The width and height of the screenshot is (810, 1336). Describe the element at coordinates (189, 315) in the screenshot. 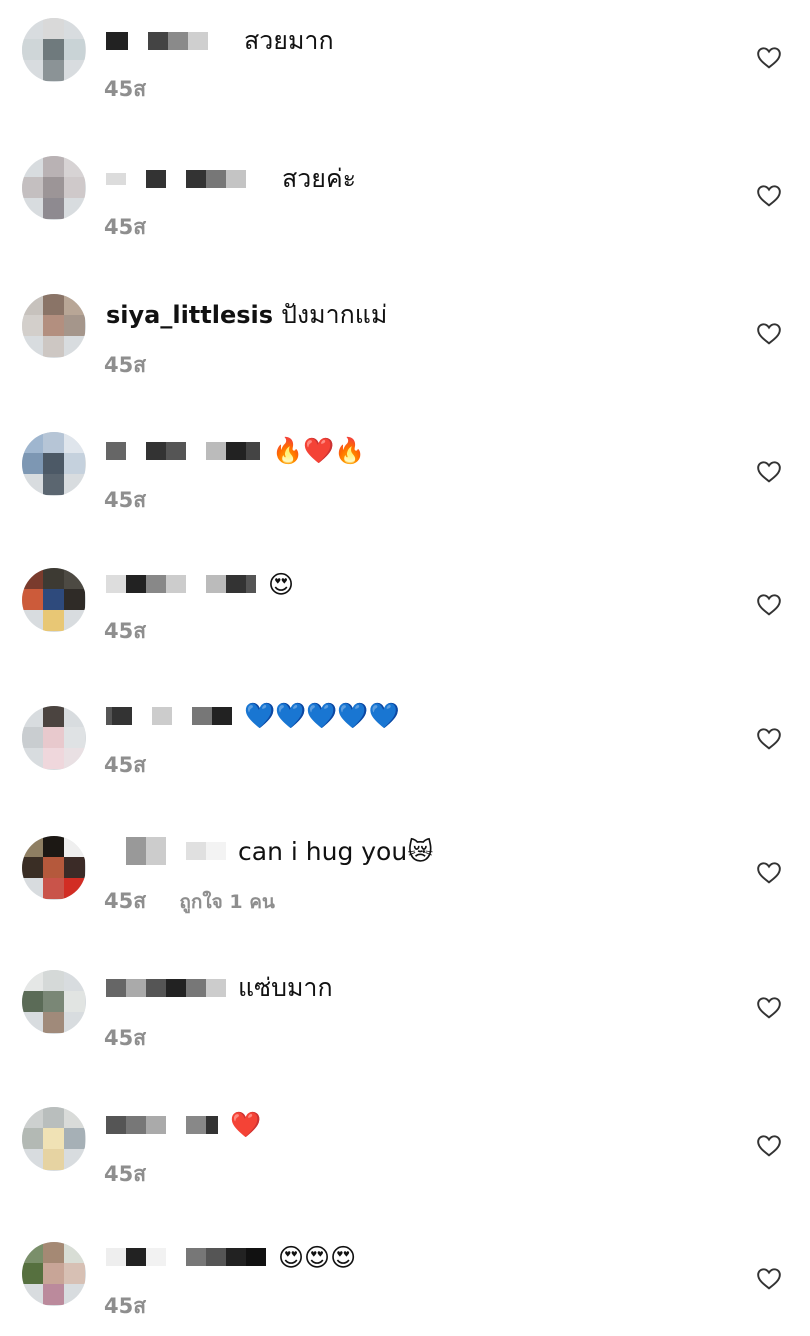

I see `username: siya_littlesis` at that location.